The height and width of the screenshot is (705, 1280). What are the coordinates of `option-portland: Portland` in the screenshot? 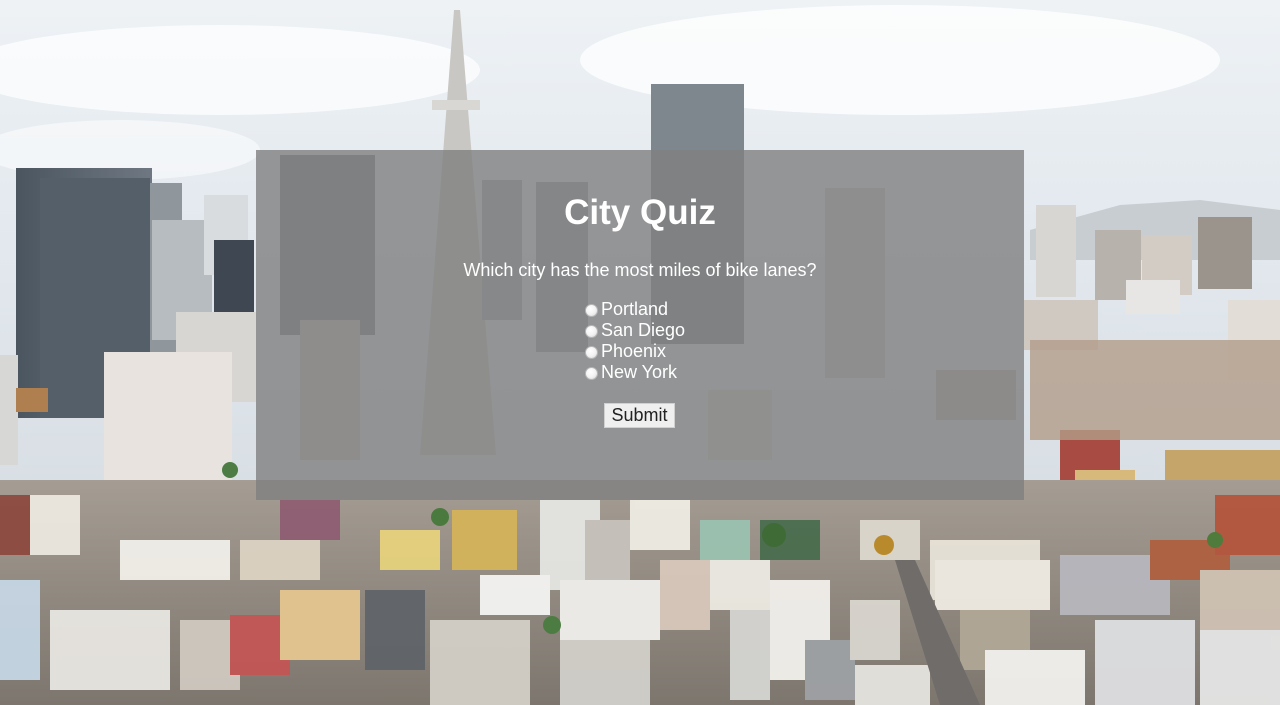 It's located at (635, 309).